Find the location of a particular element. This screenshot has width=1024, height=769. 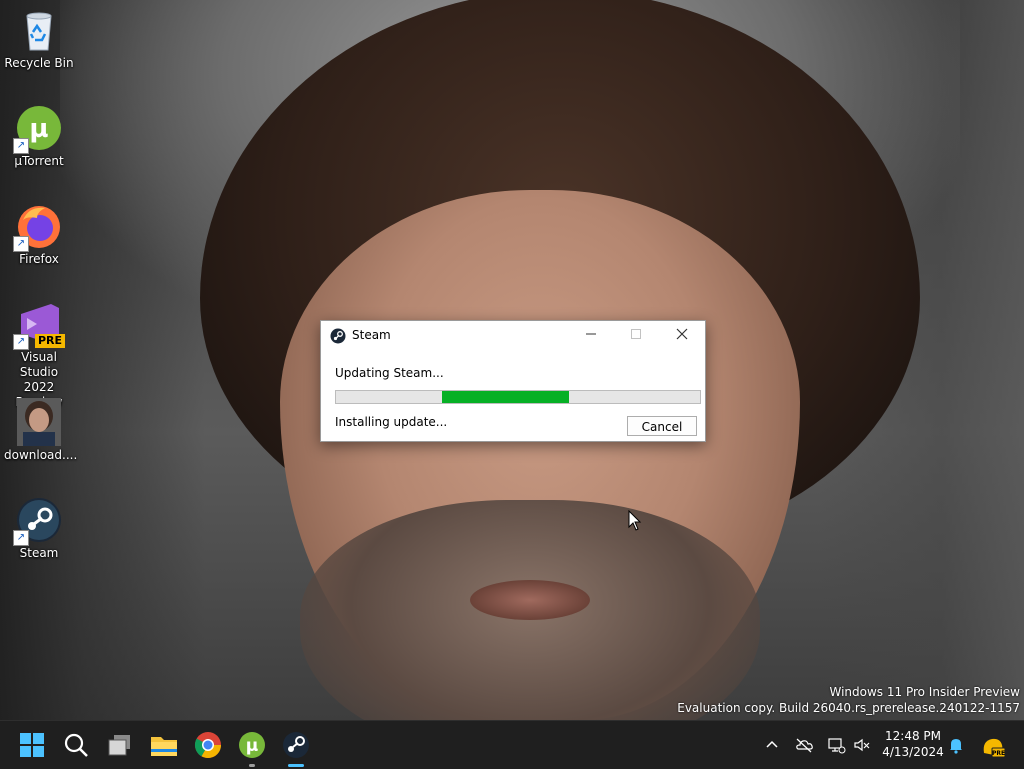

close-icon is located at coordinates (682, 334).